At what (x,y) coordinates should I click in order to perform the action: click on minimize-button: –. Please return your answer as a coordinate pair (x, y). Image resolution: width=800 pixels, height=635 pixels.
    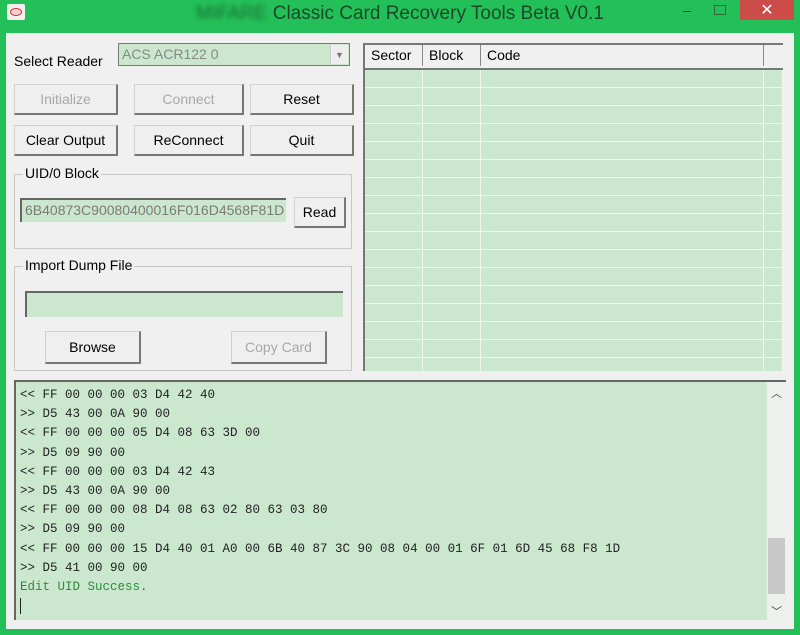
    Looking at the image, I should click on (687, 10).